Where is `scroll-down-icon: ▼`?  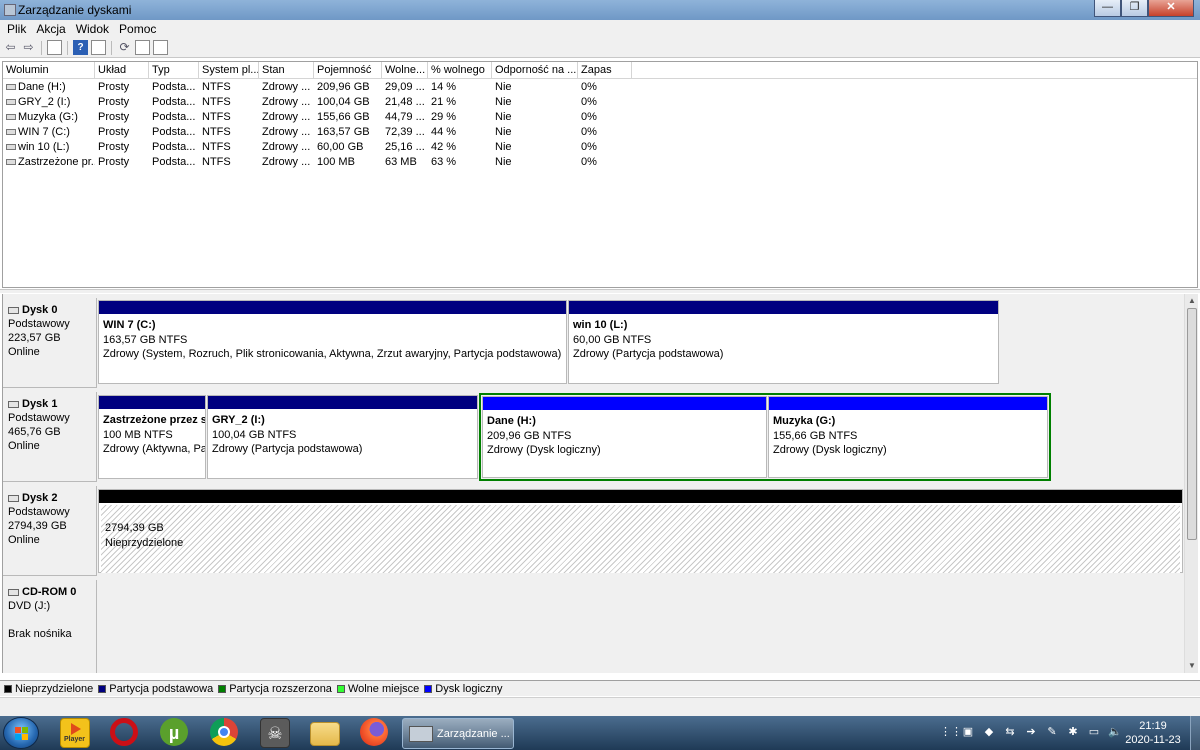 scroll-down-icon: ▼ is located at coordinates (1192, 666).